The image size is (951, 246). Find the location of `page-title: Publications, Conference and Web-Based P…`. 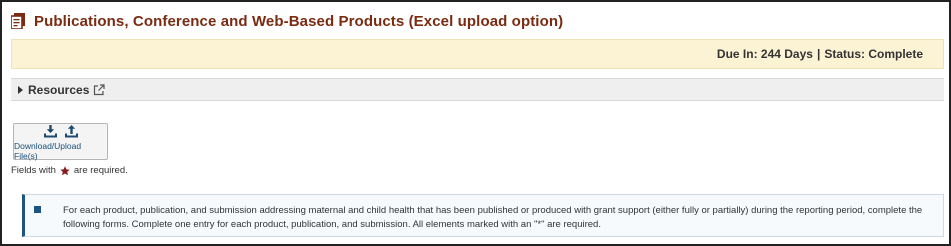

page-title: Publications, Conference and Web-Based P… is located at coordinates (299, 21).